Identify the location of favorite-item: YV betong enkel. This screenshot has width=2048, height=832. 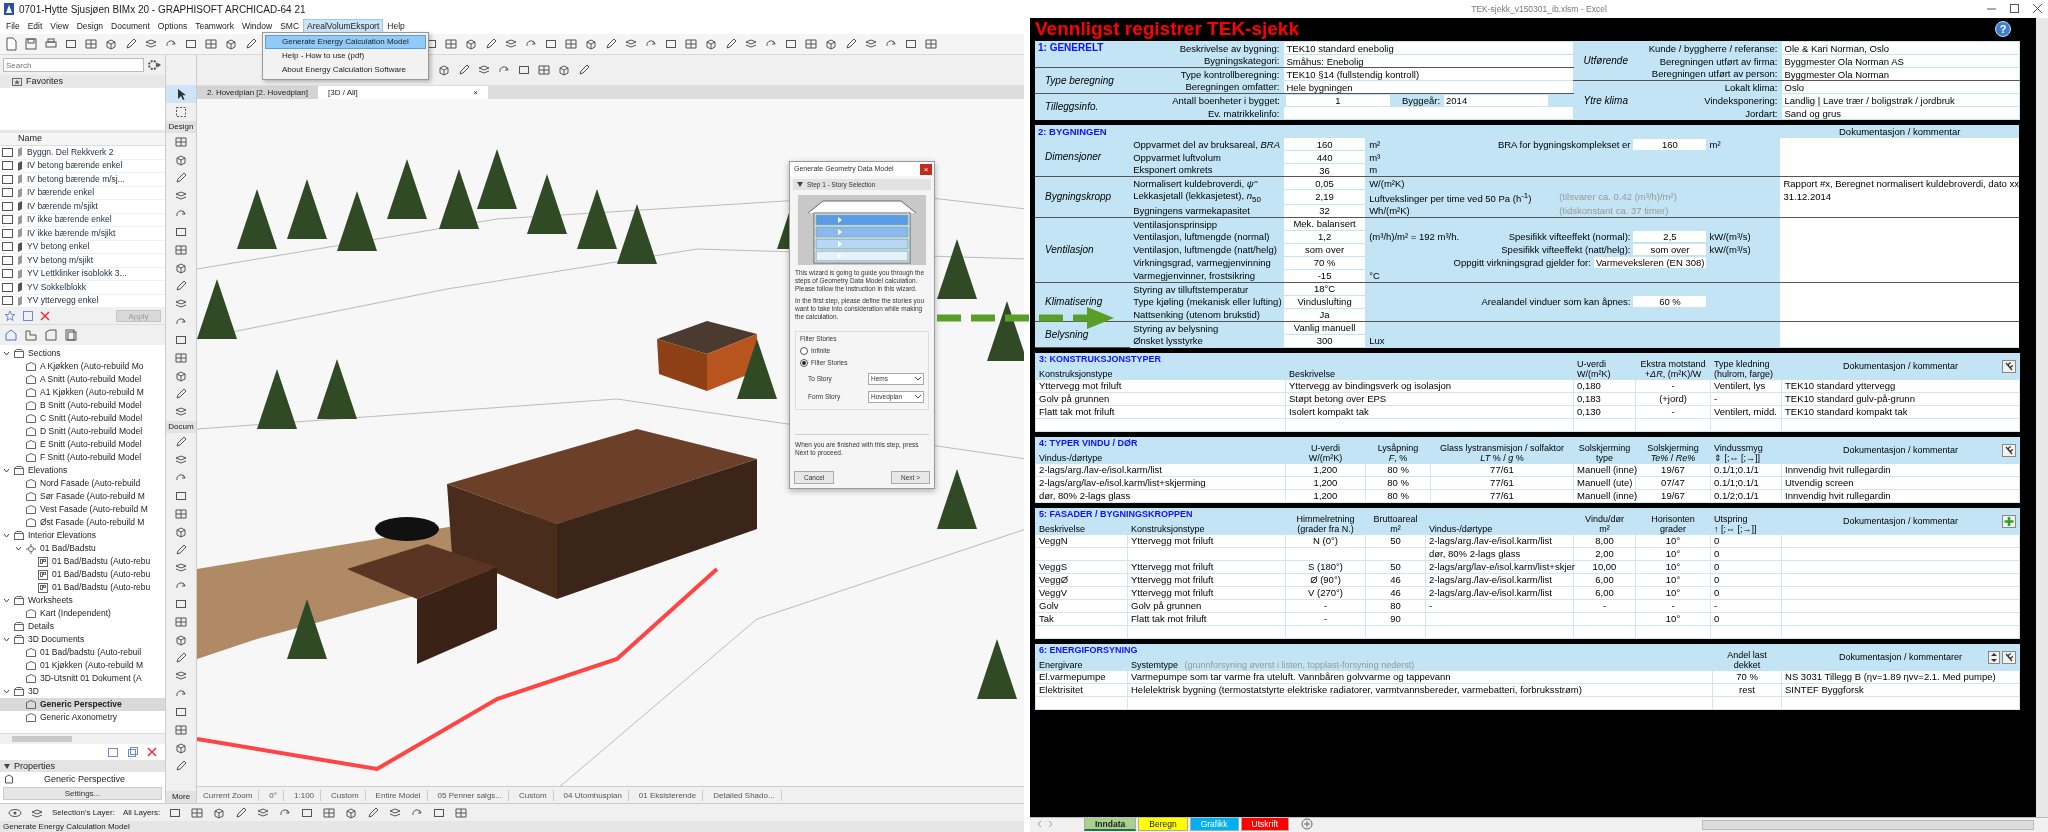
(58, 247).